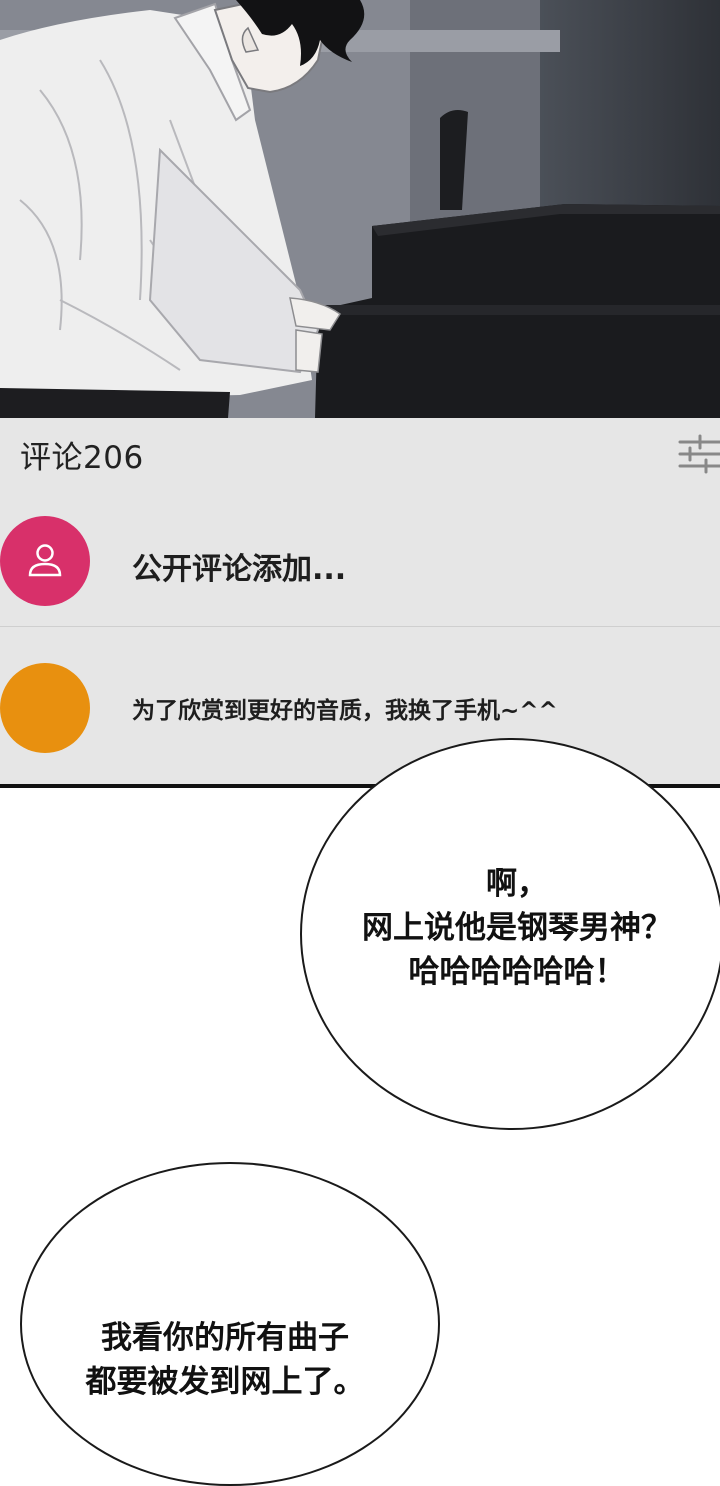  I want to click on current-user-avatar, so click(45, 561).